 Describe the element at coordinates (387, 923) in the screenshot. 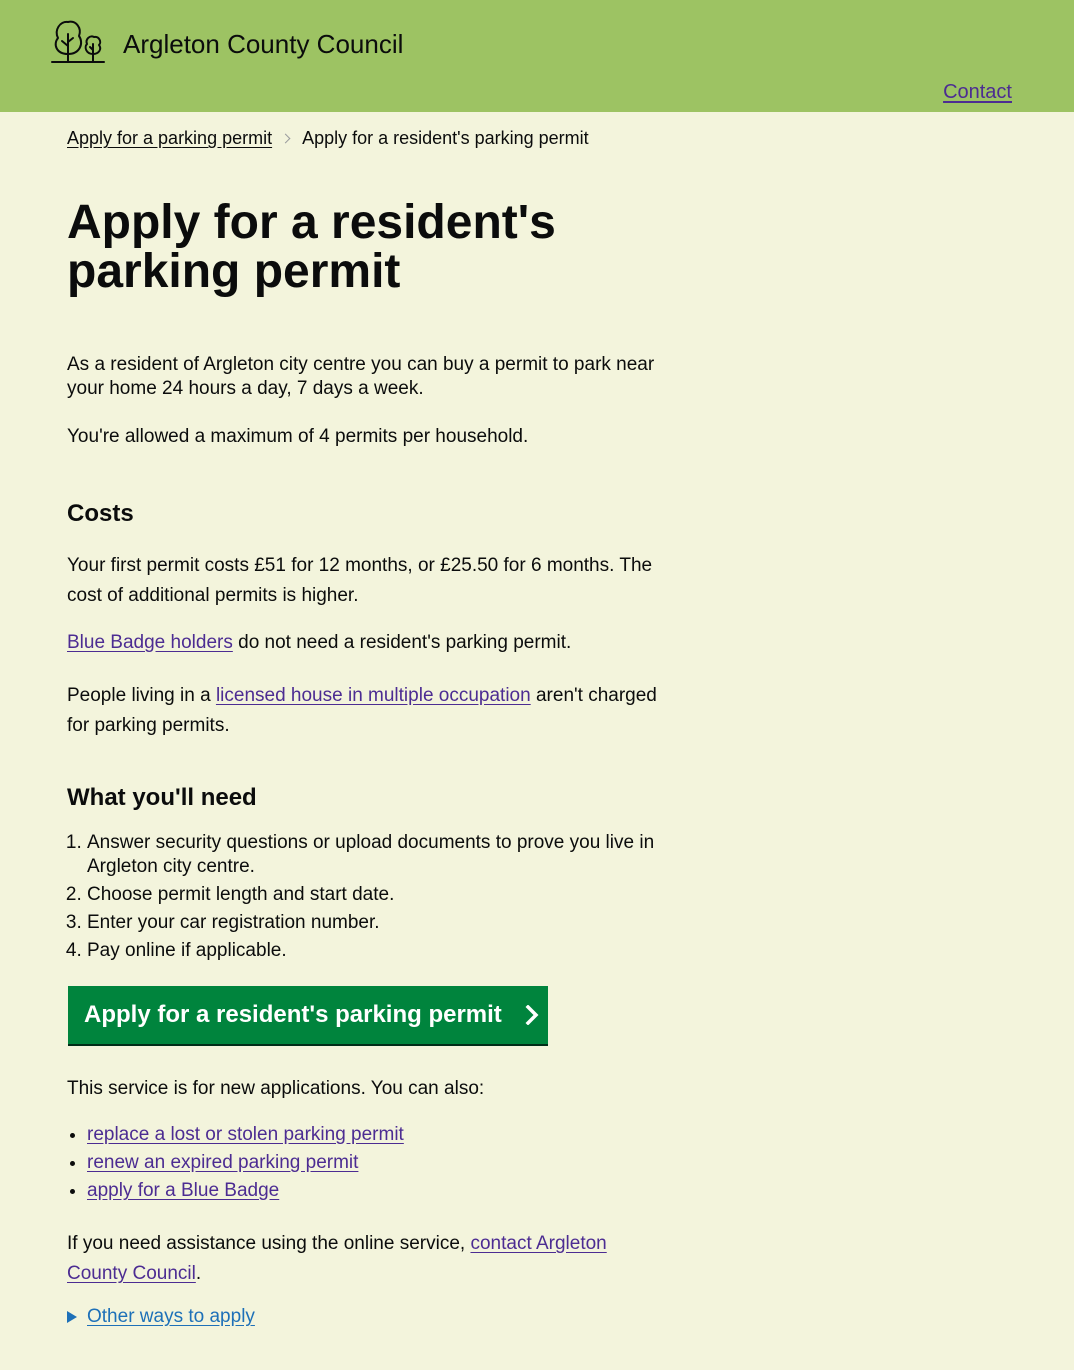

I see `list-item: Enter your car registration number.` at that location.